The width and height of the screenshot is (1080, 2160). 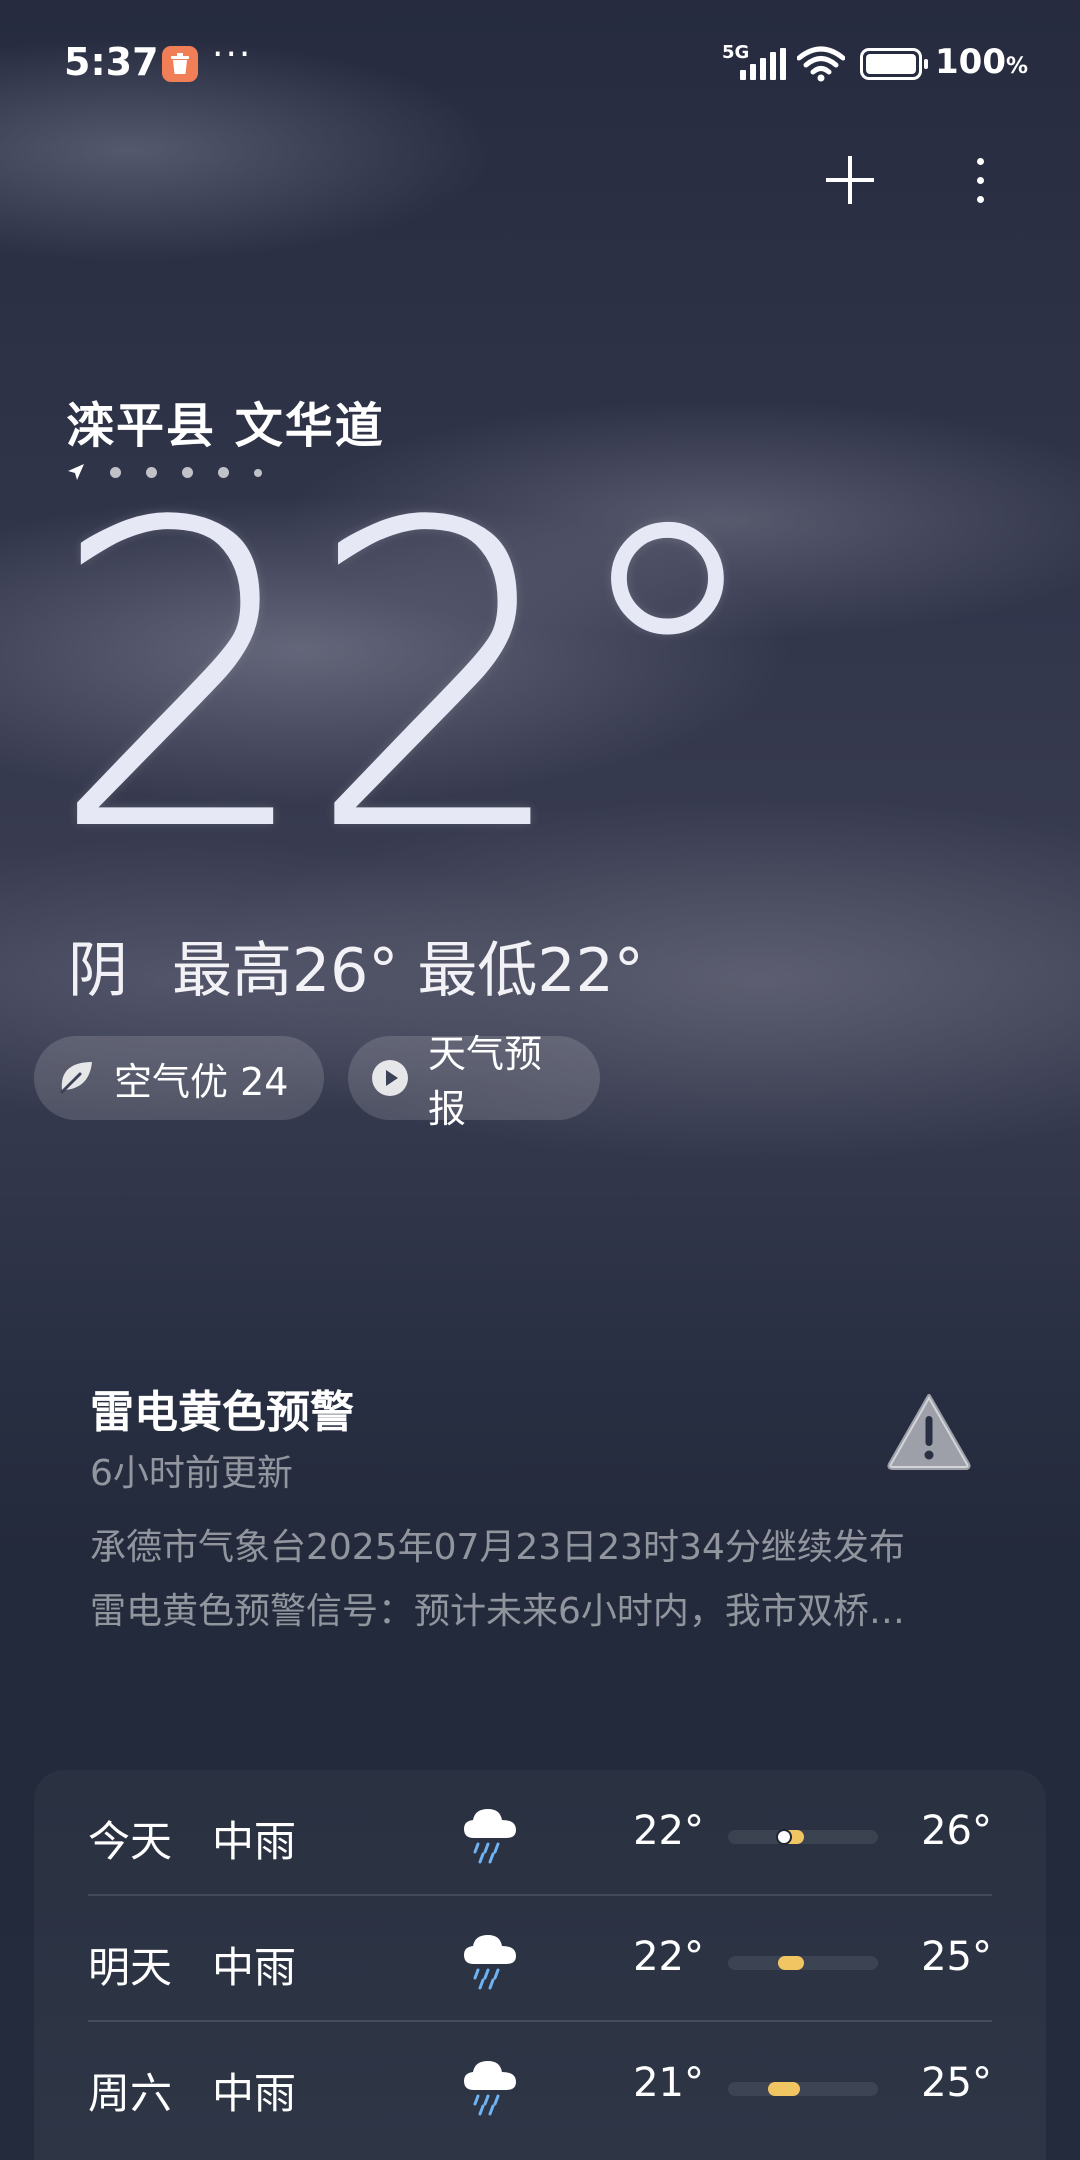 What do you see at coordinates (390, 1078) in the screenshot?
I see `play-icon` at bounding box center [390, 1078].